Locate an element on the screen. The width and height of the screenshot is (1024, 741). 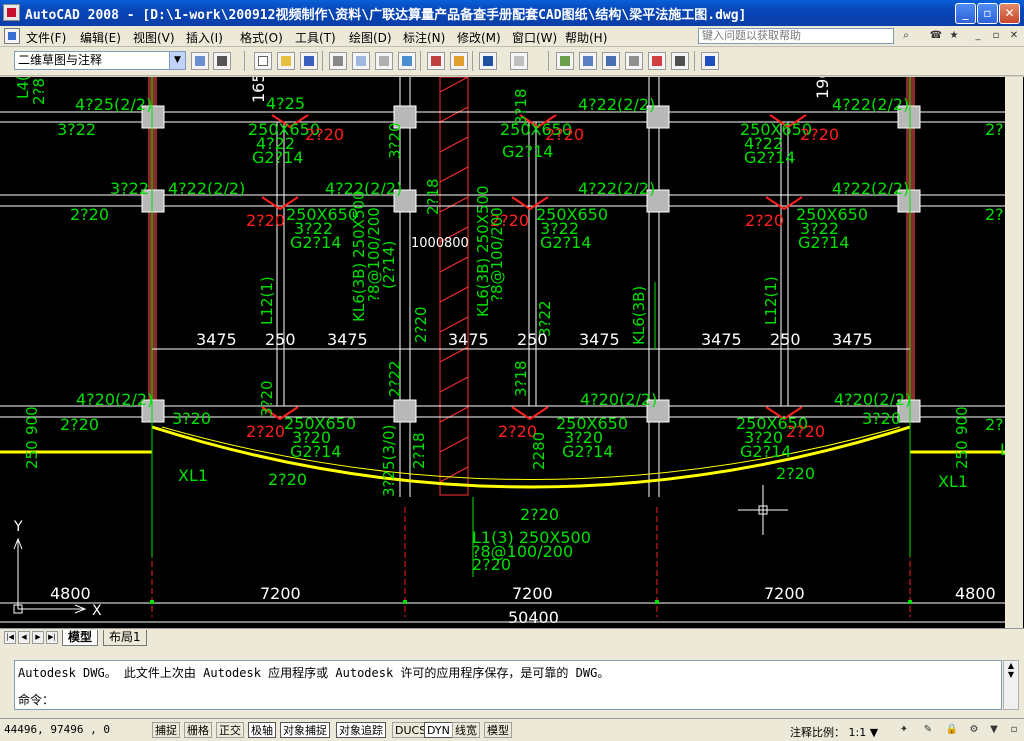
minimize-button: _ is located at coordinates (965, 13).